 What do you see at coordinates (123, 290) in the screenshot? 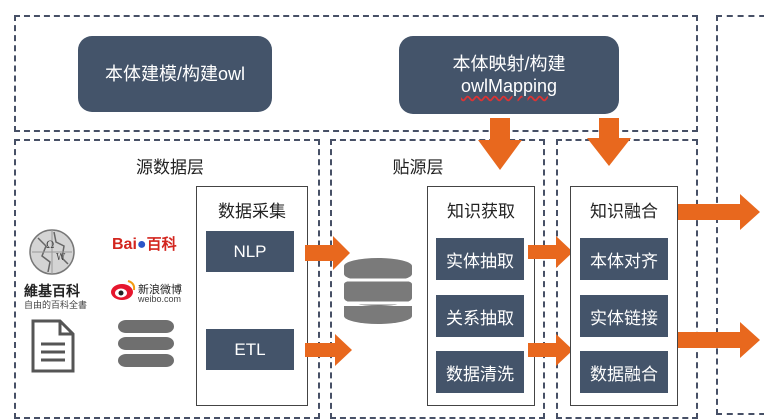
I see `weibo-eye-icon` at bounding box center [123, 290].